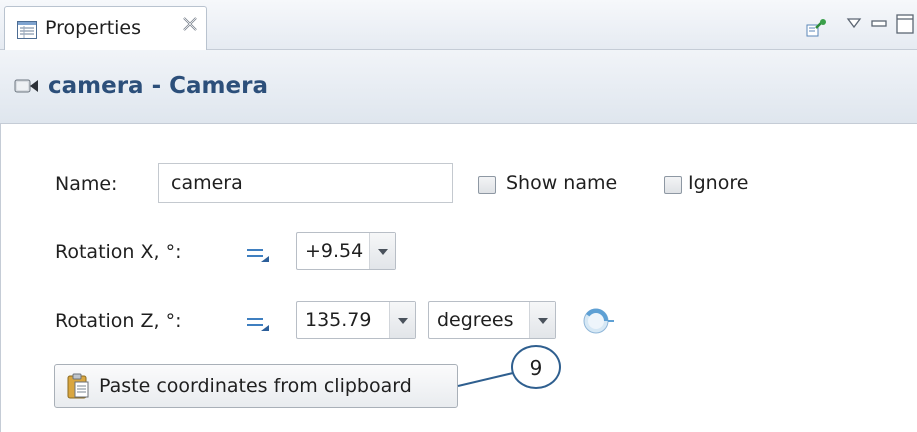 This screenshot has height=432, width=917. What do you see at coordinates (879, 23) in the screenshot?
I see `minimize-icon` at bounding box center [879, 23].